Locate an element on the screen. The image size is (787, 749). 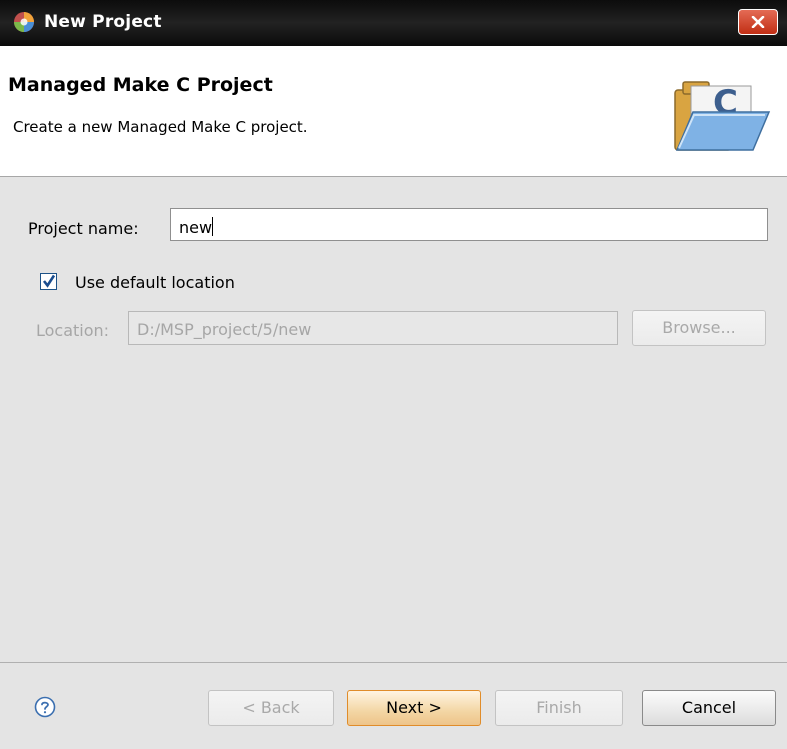
c-project-folder-icon: C is located at coordinates (722, 116).